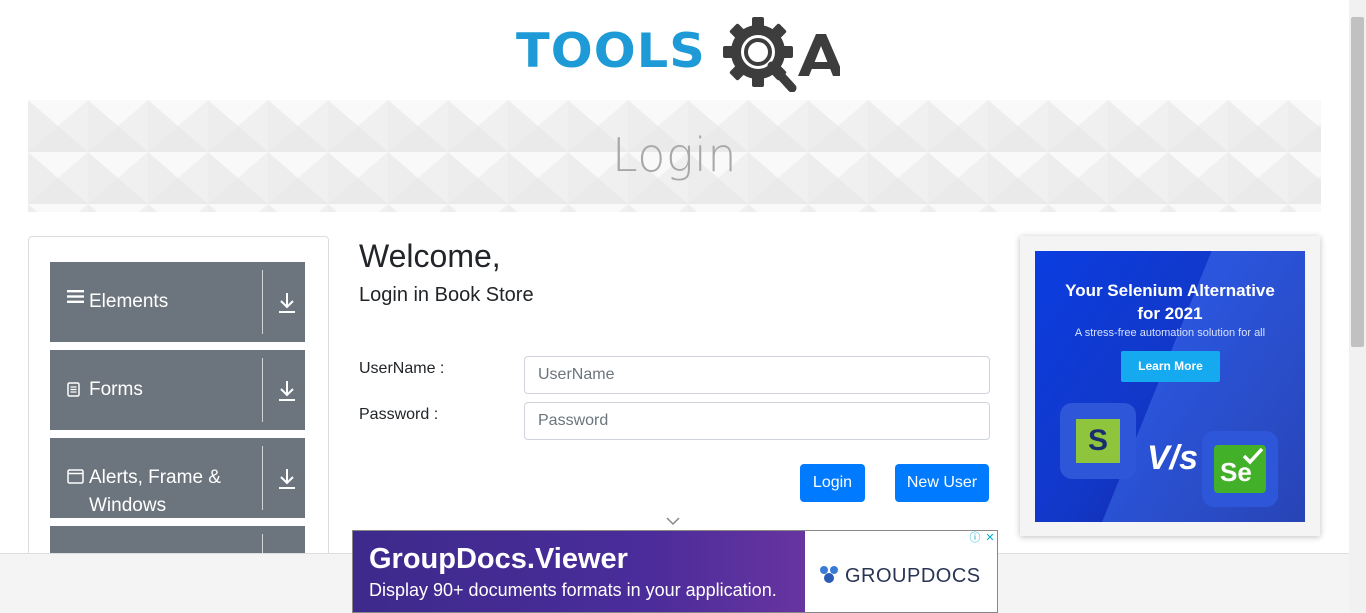 The image size is (1366, 613). I want to click on katalon-letter: S, so click(1098, 440).